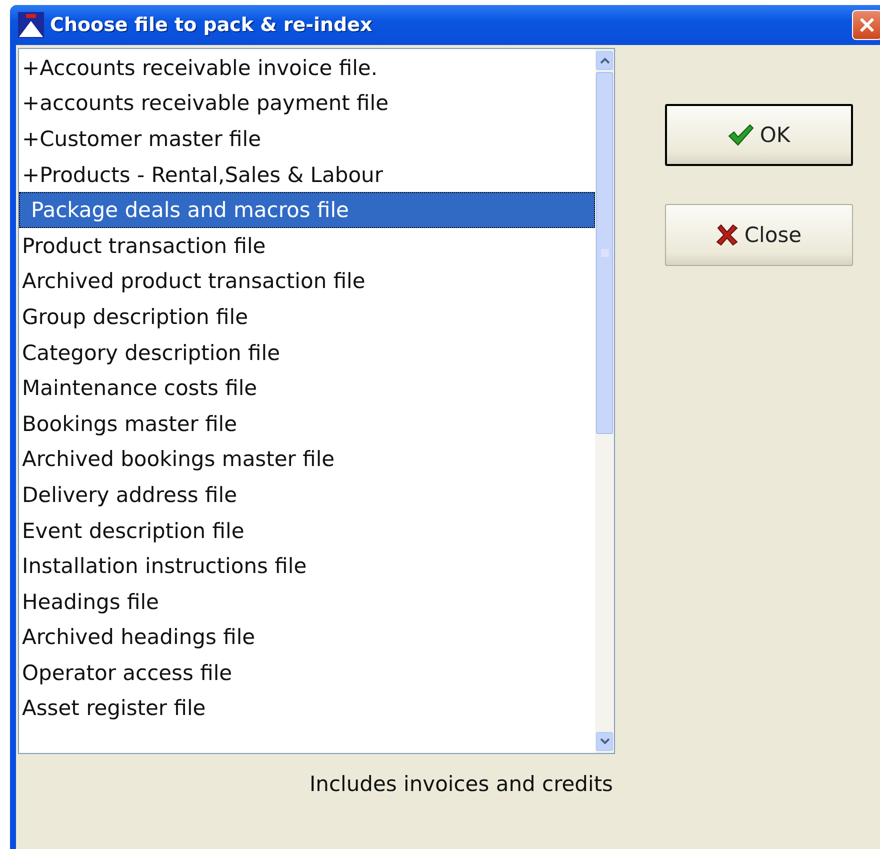  What do you see at coordinates (759, 235) in the screenshot?
I see `close-button: Close` at bounding box center [759, 235].